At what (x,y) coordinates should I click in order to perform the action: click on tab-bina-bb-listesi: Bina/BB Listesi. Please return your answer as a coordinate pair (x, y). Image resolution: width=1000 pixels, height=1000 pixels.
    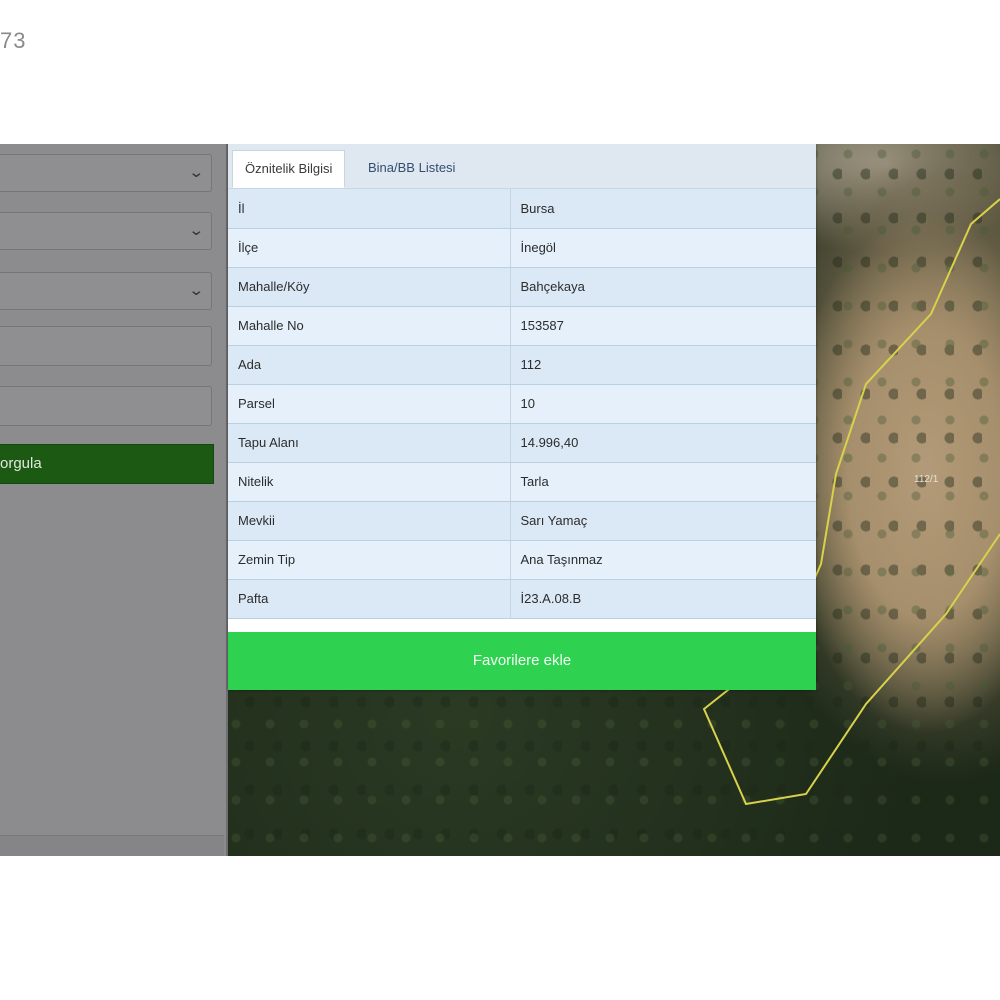
    Looking at the image, I should click on (411, 169).